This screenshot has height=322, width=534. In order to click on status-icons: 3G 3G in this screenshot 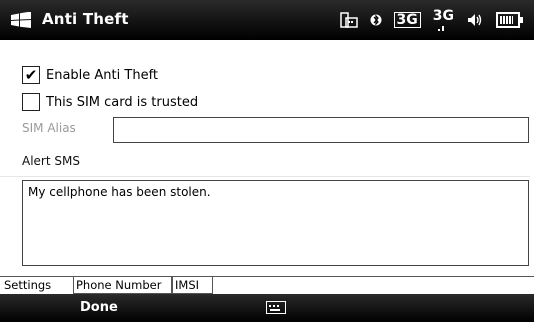, I will do `click(431, 20)`.